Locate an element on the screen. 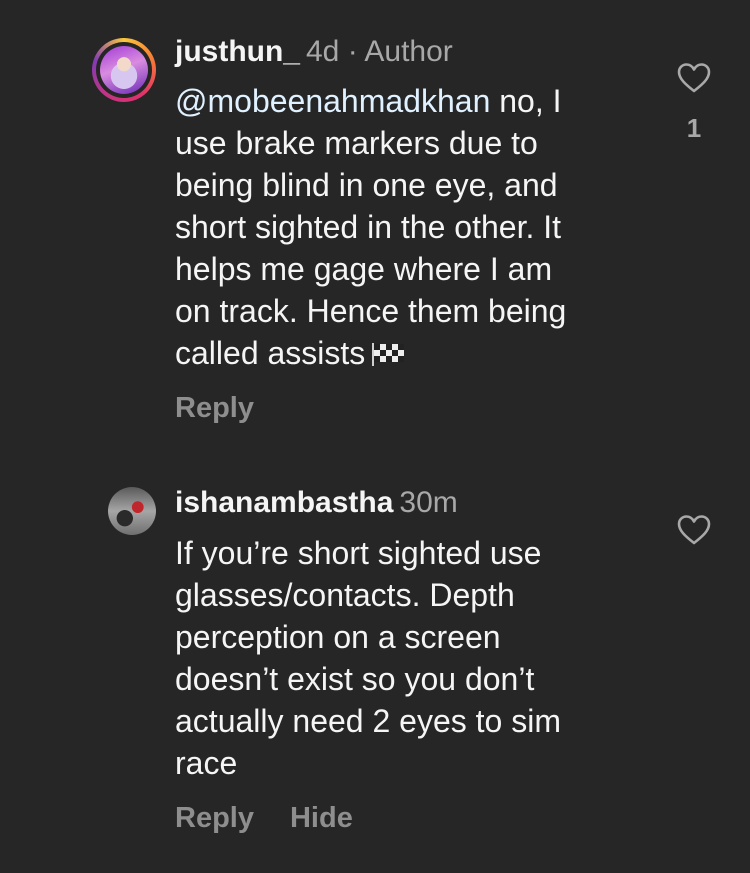 The image size is (750, 873). comment-text-line: race is located at coordinates (206, 763).